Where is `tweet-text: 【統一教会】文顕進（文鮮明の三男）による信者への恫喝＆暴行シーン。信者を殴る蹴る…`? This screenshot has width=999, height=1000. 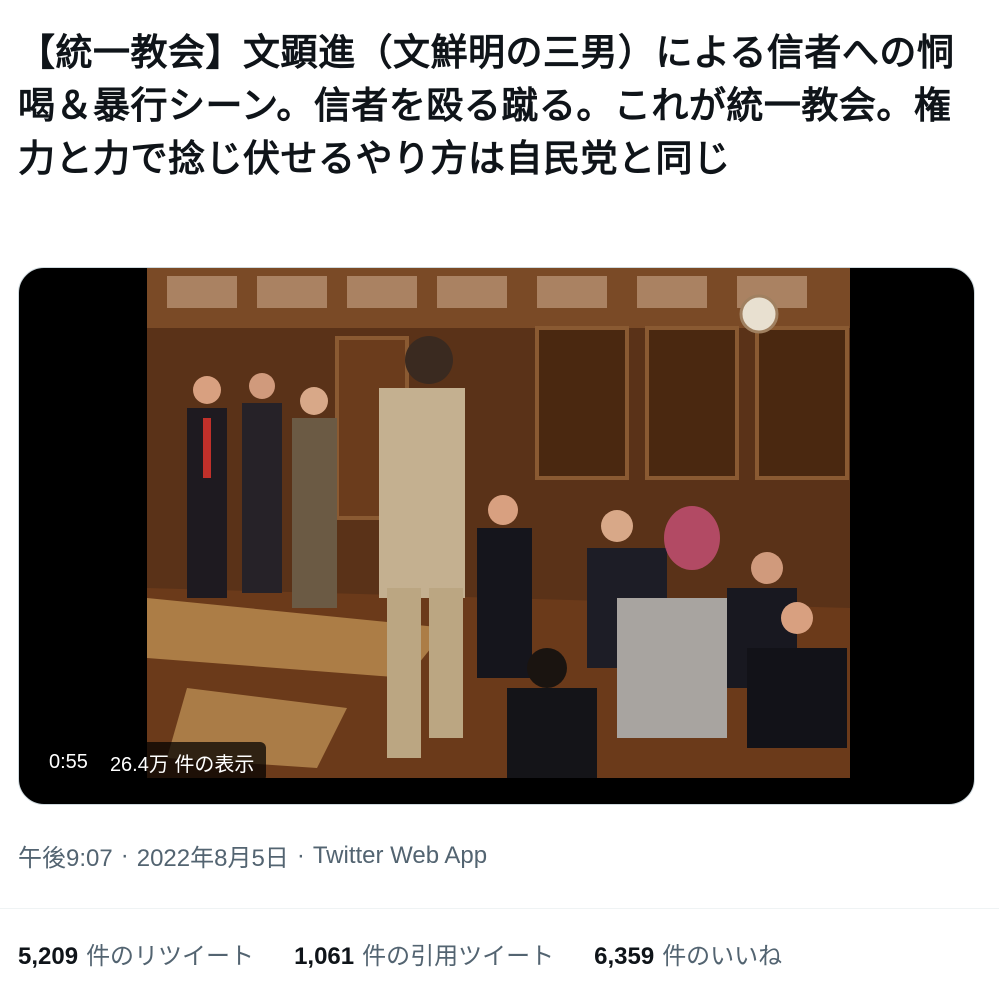 tweet-text: 【統一教会】文顕進（文鮮明の三男）による信者への恫喝＆暴行シーン。信者を殴る蹴る… is located at coordinates (486, 105).